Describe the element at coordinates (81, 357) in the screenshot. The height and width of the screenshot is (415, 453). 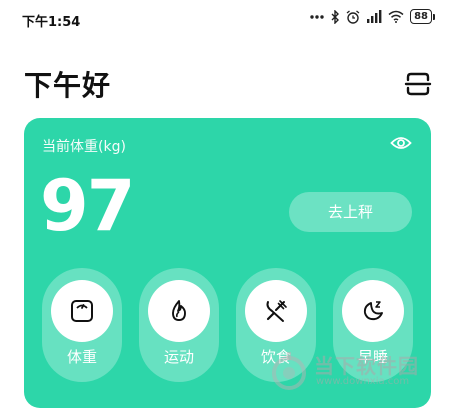
I see `quick-action-label: 体重` at that location.